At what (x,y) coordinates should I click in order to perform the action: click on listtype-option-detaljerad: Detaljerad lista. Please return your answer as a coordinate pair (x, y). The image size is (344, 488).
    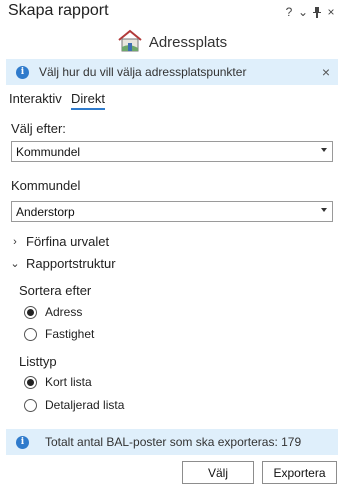
    Looking at the image, I should click on (74, 405).